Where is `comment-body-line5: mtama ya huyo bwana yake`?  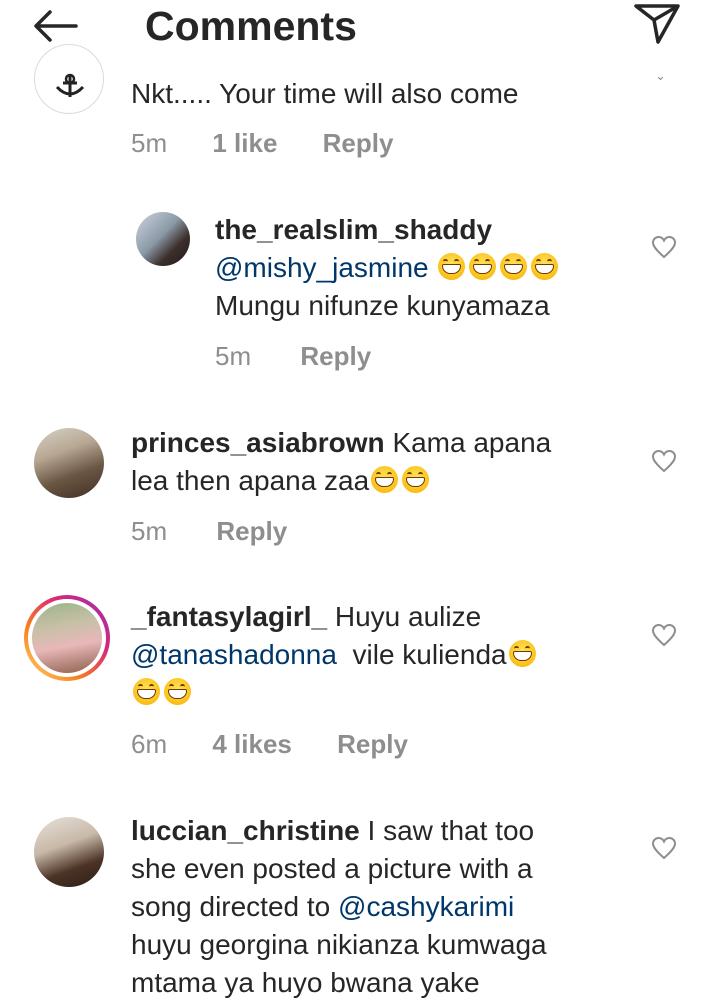
comment-body-line5: mtama ya huyo bwana yake is located at coordinates (305, 982).